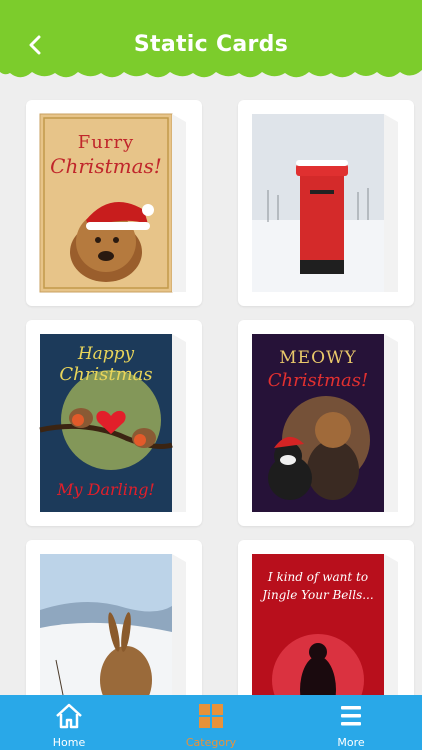 The image size is (422, 750). What do you see at coordinates (326, 423) in the screenshot?
I see `card-meowy-christmas: MEOWY Christmas!` at bounding box center [326, 423].